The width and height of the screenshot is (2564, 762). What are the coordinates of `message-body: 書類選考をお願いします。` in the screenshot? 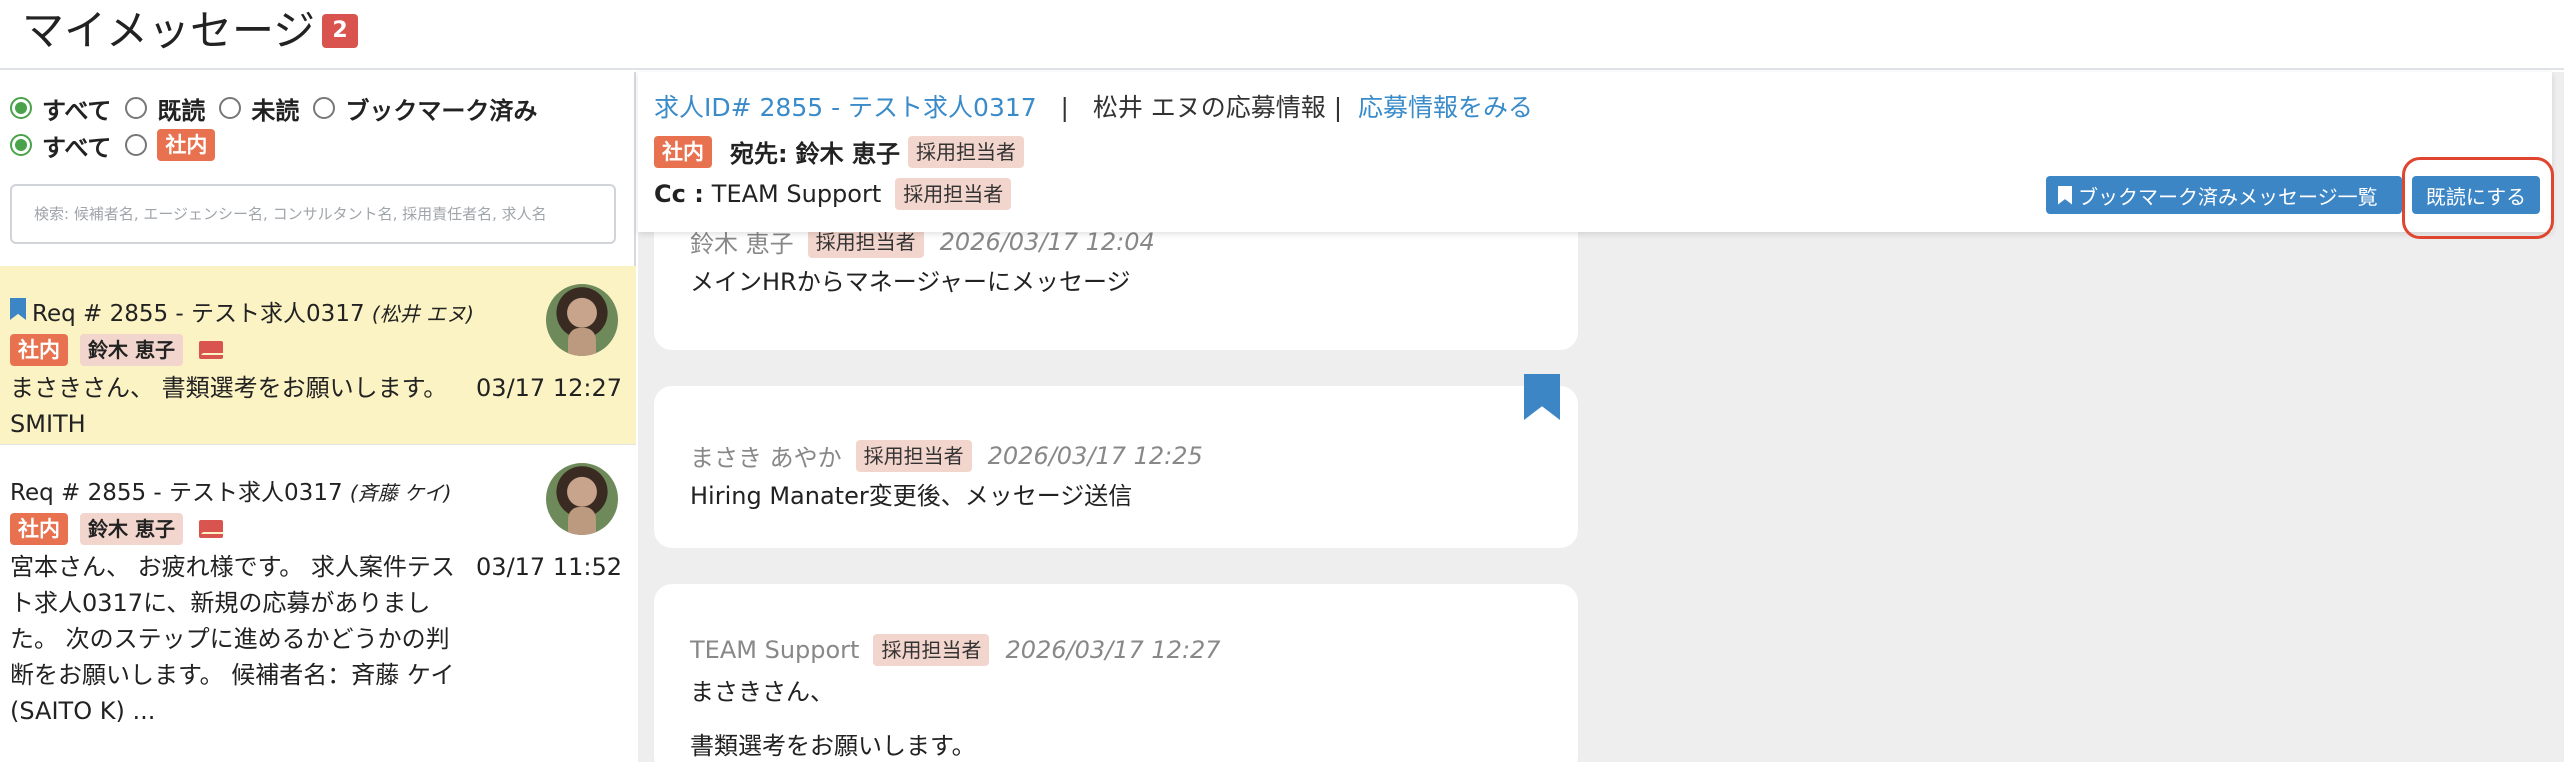 It's located at (833, 746).